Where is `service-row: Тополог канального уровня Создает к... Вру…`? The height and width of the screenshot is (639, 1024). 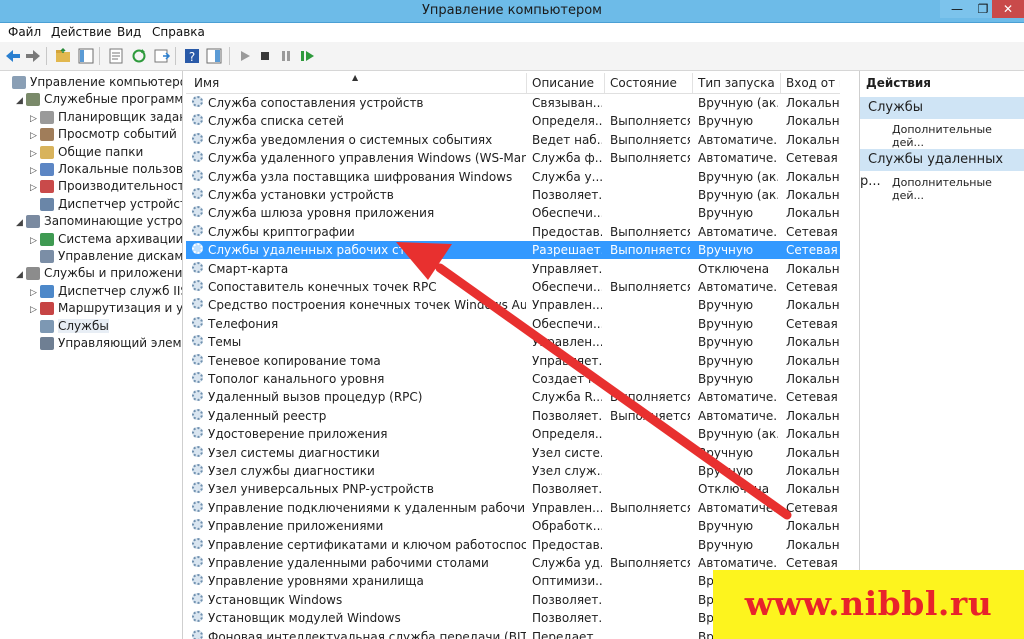 service-row: Тополог канального уровня Создает к... Вру… is located at coordinates (513, 379).